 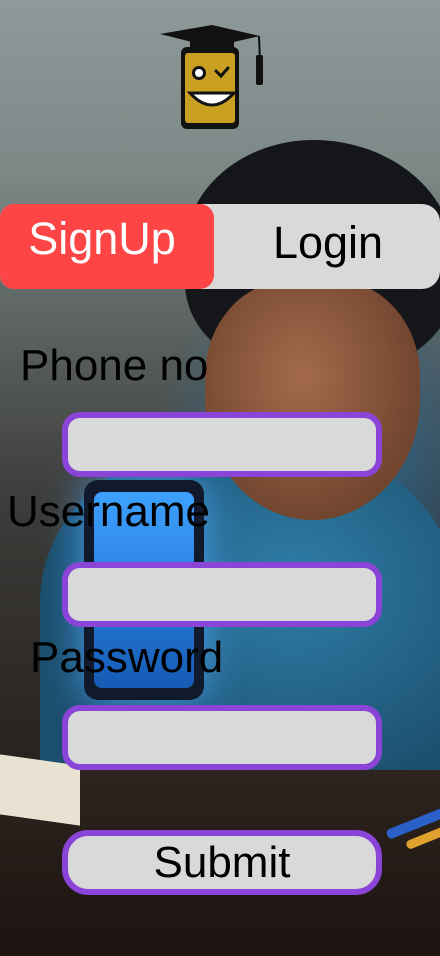 What do you see at coordinates (222, 444) in the screenshot?
I see `phone-input` at bounding box center [222, 444].